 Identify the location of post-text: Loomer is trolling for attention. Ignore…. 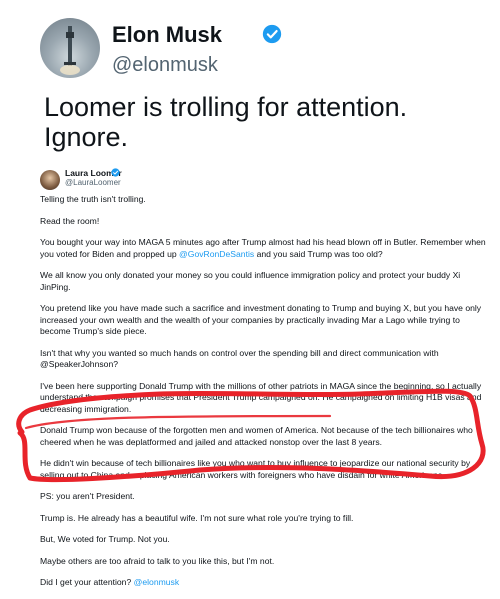
(226, 122).